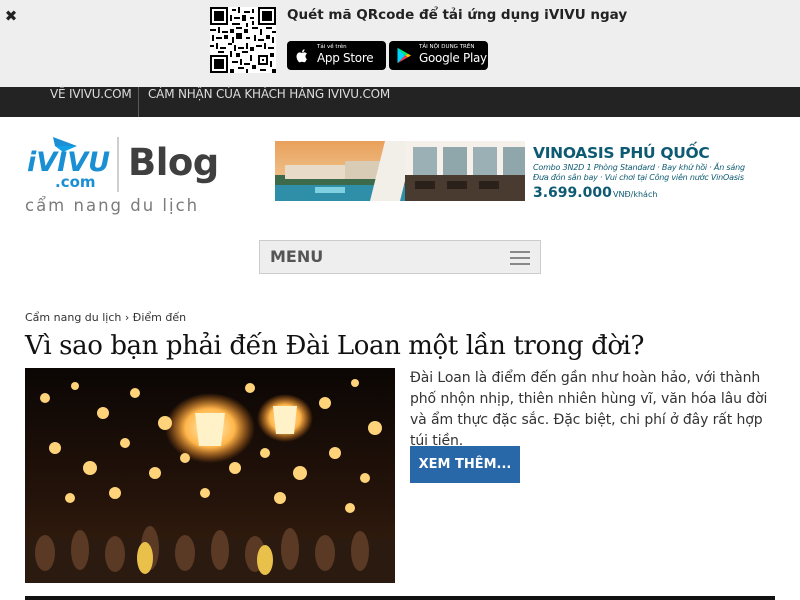 This screenshot has width=800, height=600. I want to click on site-tagline: cẩm nang du lịch, so click(112, 205).